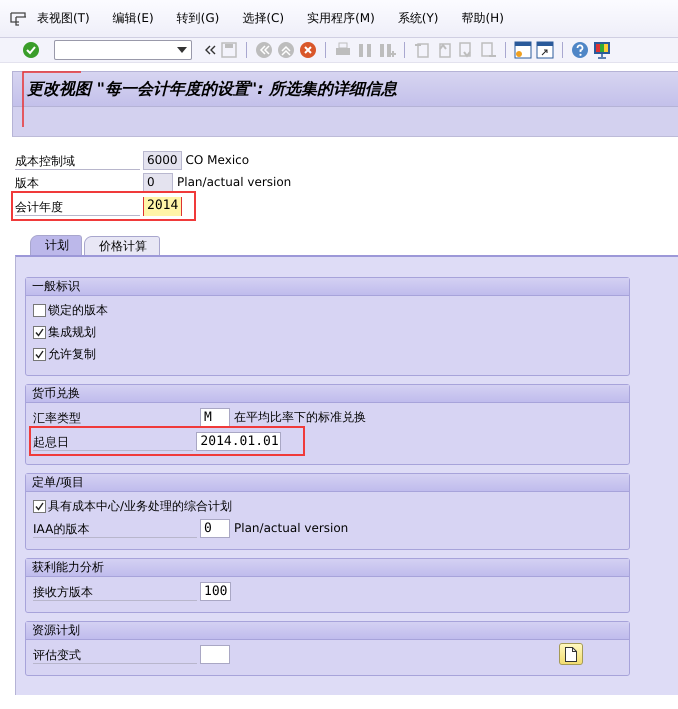 This screenshot has height=709, width=678. What do you see at coordinates (78, 310) in the screenshot?
I see `checkbox-label: 锁定的版本` at bounding box center [78, 310].